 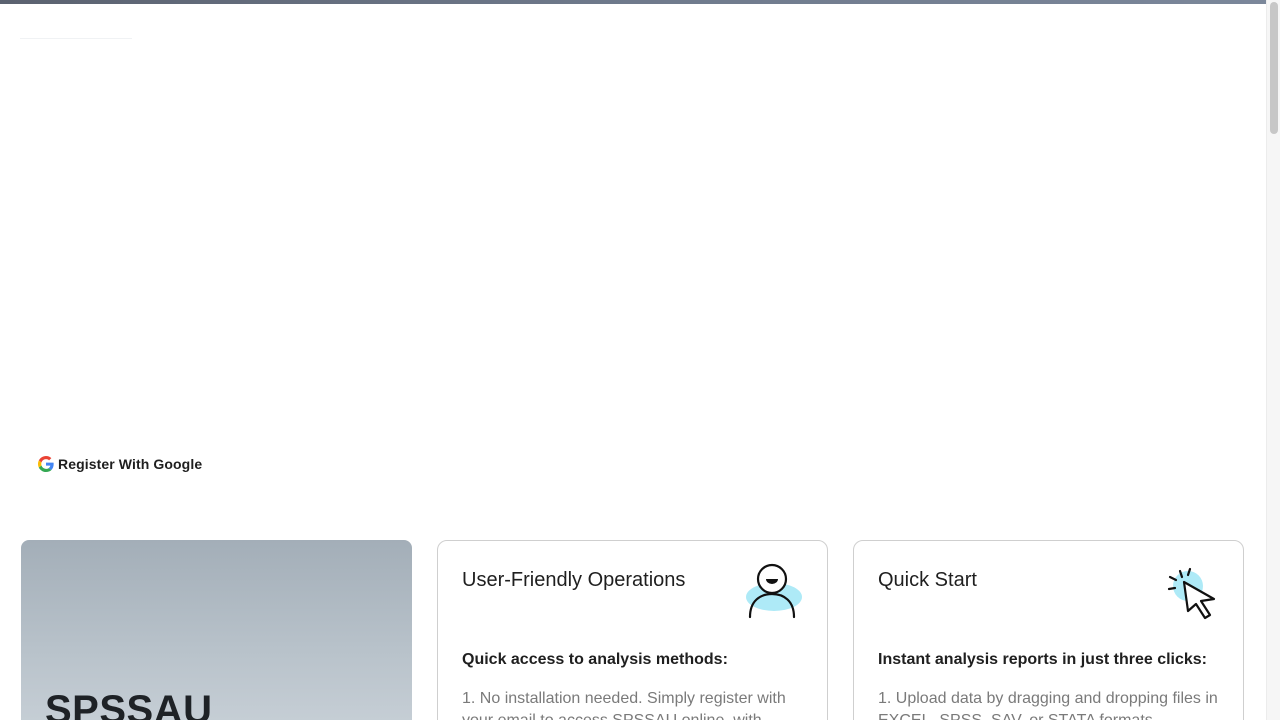 What do you see at coordinates (574, 580) in the screenshot?
I see `card-title: User-Friendly Operations` at bounding box center [574, 580].